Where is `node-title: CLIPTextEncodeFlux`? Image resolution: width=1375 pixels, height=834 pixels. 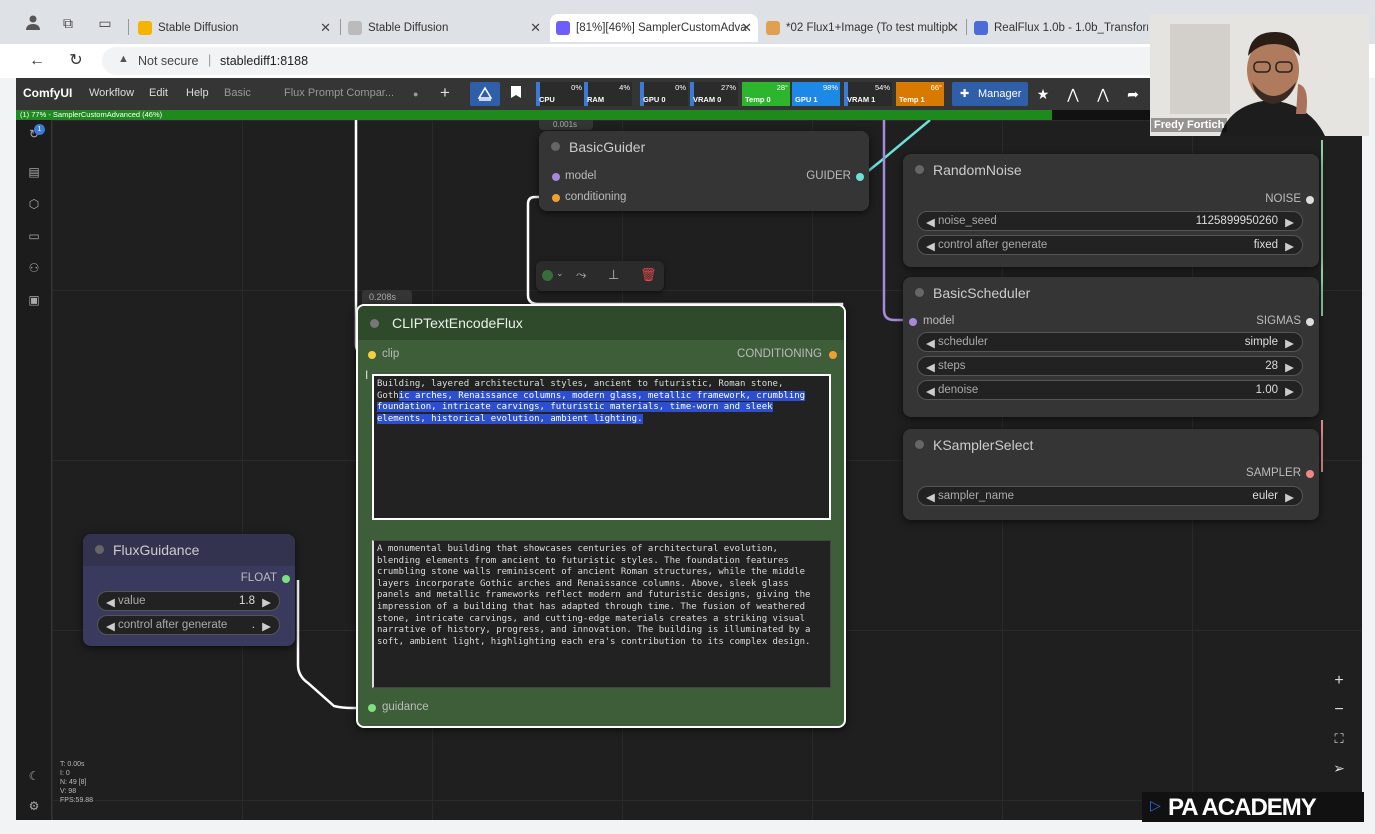 node-title: CLIPTextEncodeFlux is located at coordinates (457, 323).